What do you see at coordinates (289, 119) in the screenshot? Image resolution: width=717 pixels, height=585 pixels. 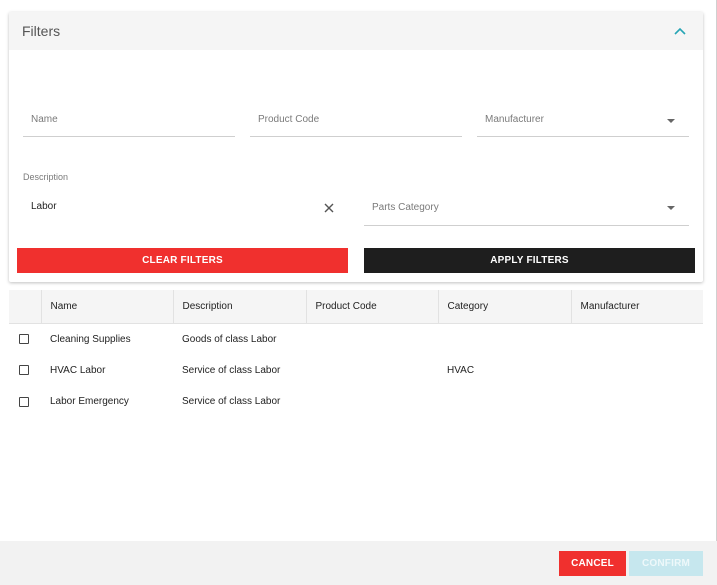 I see `product-code-placeholder: Product Code` at bounding box center [289, 119].